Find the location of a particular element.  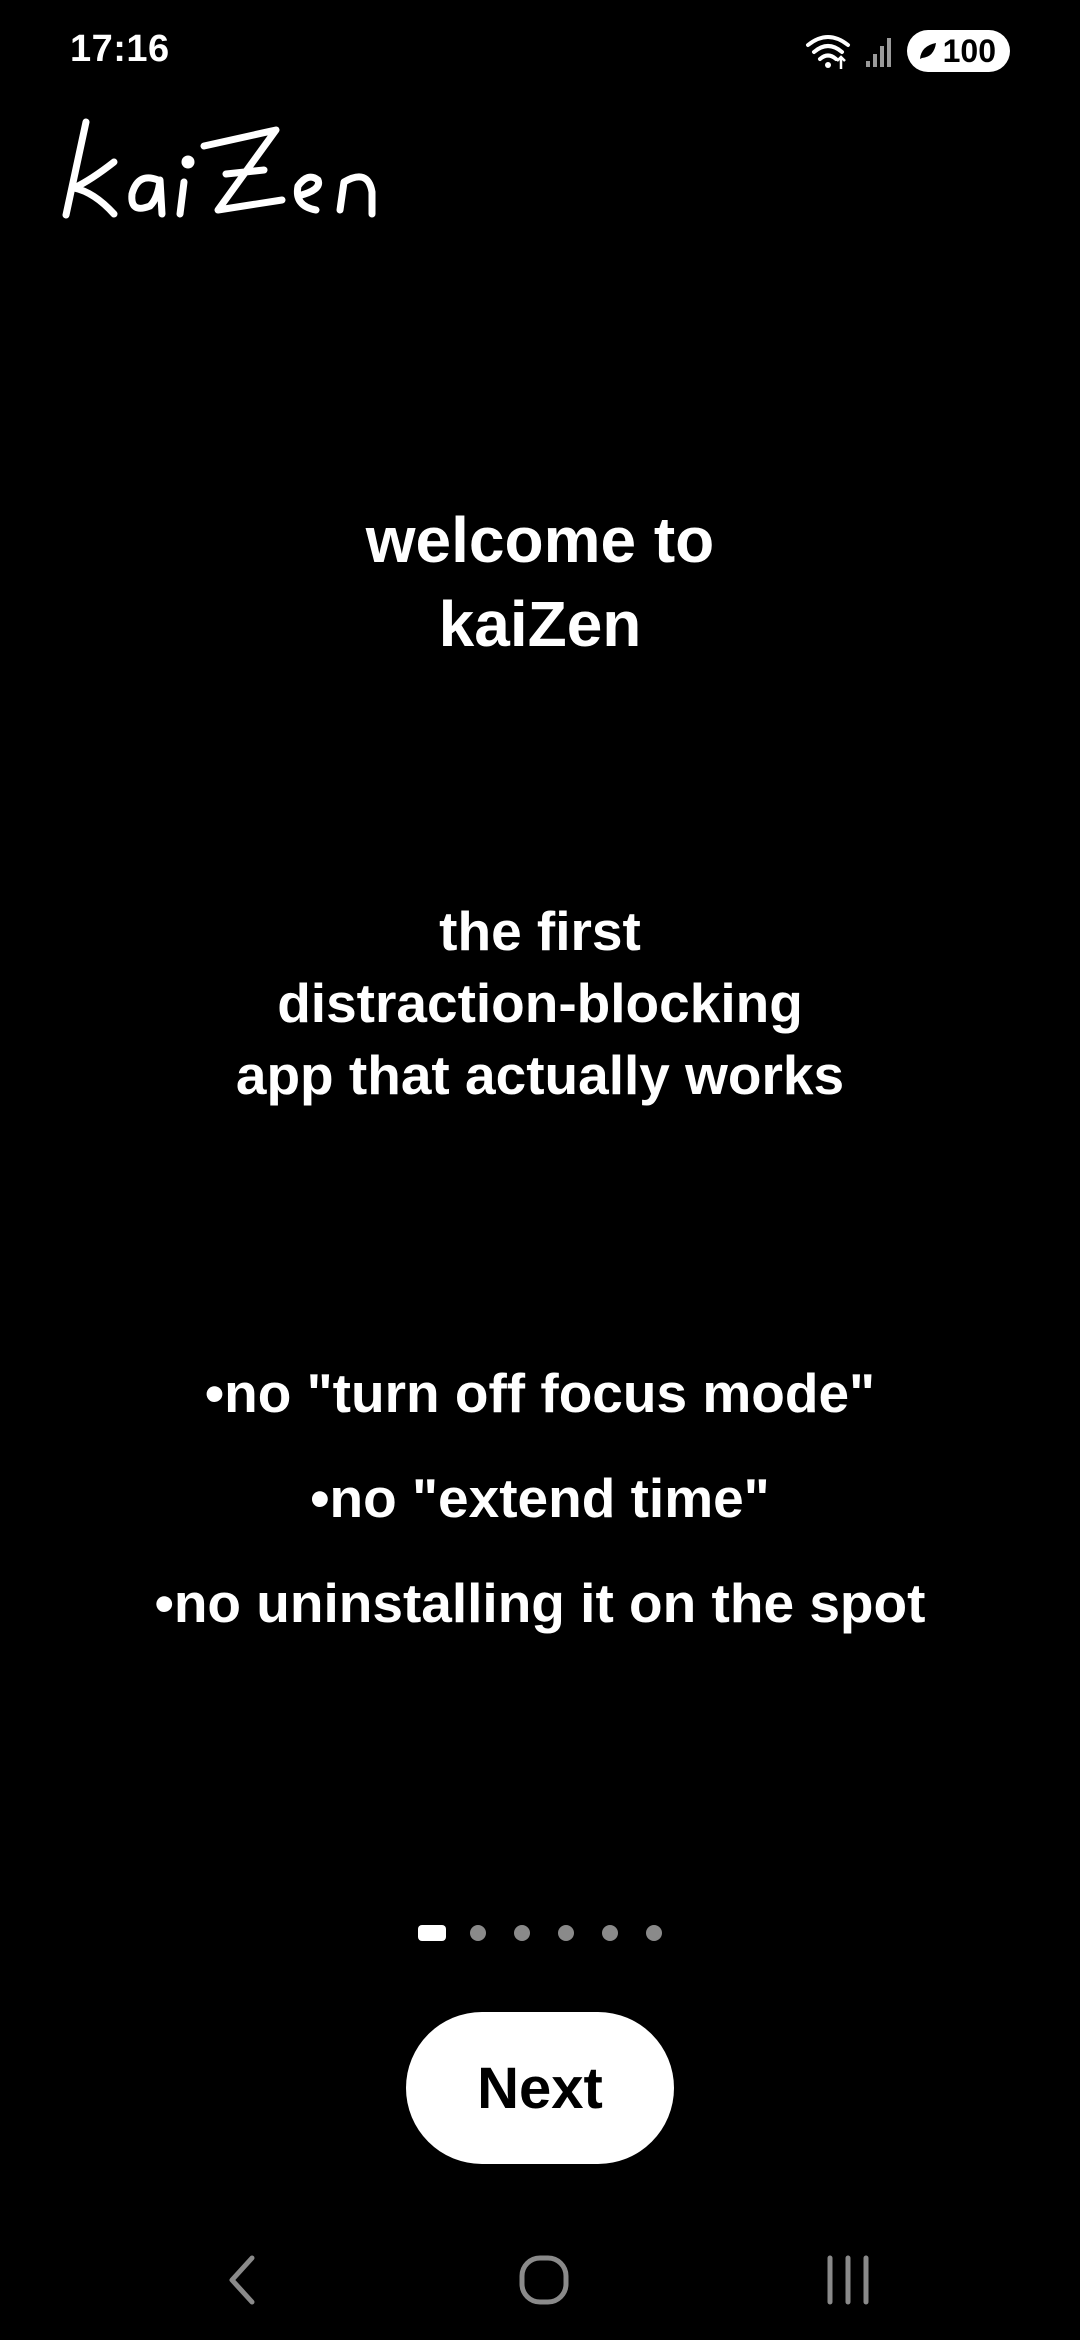

tagline-line-3: app that actually works is located at coordinates (540, 1075).